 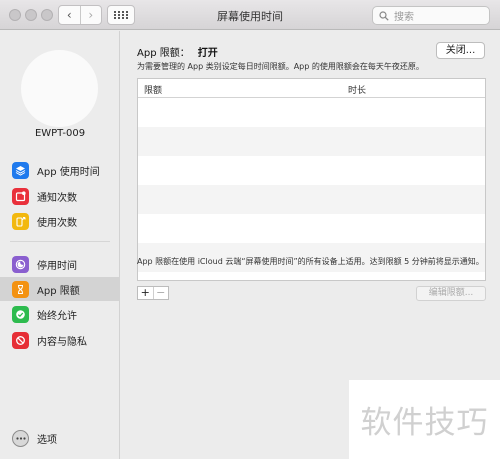 What do you see at coordinates (68, 172) in the screenshot?
I see `sidebar-item-label: App 使用时间` at bounding box center [68, 172].